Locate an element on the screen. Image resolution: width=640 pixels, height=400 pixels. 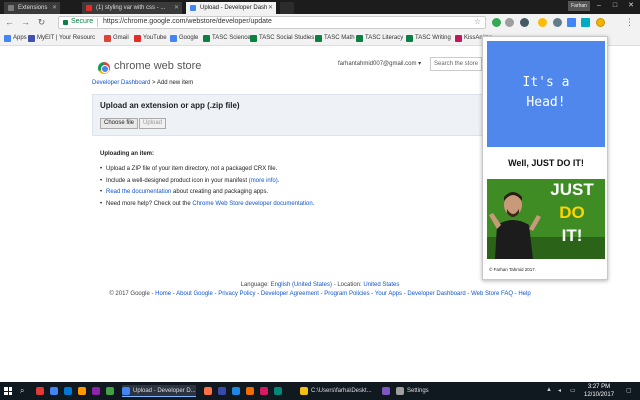
puzzle-icon is located at coordinates (11, 8).